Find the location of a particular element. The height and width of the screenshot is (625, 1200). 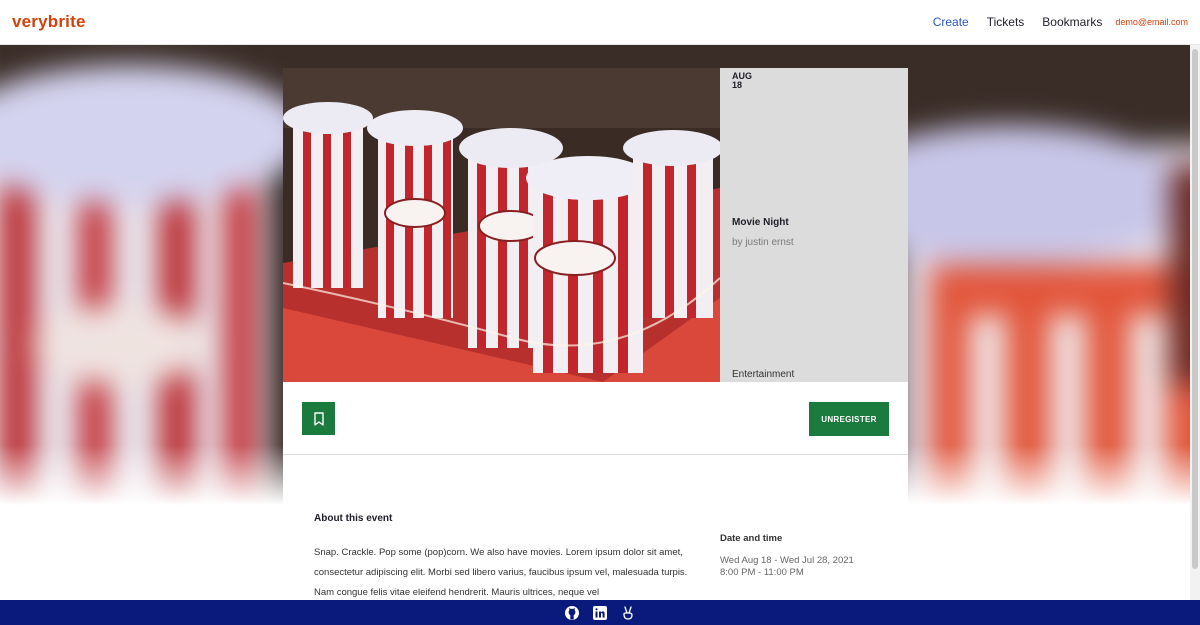

brand-logo: verybrite is located at coordinates (49, 22).